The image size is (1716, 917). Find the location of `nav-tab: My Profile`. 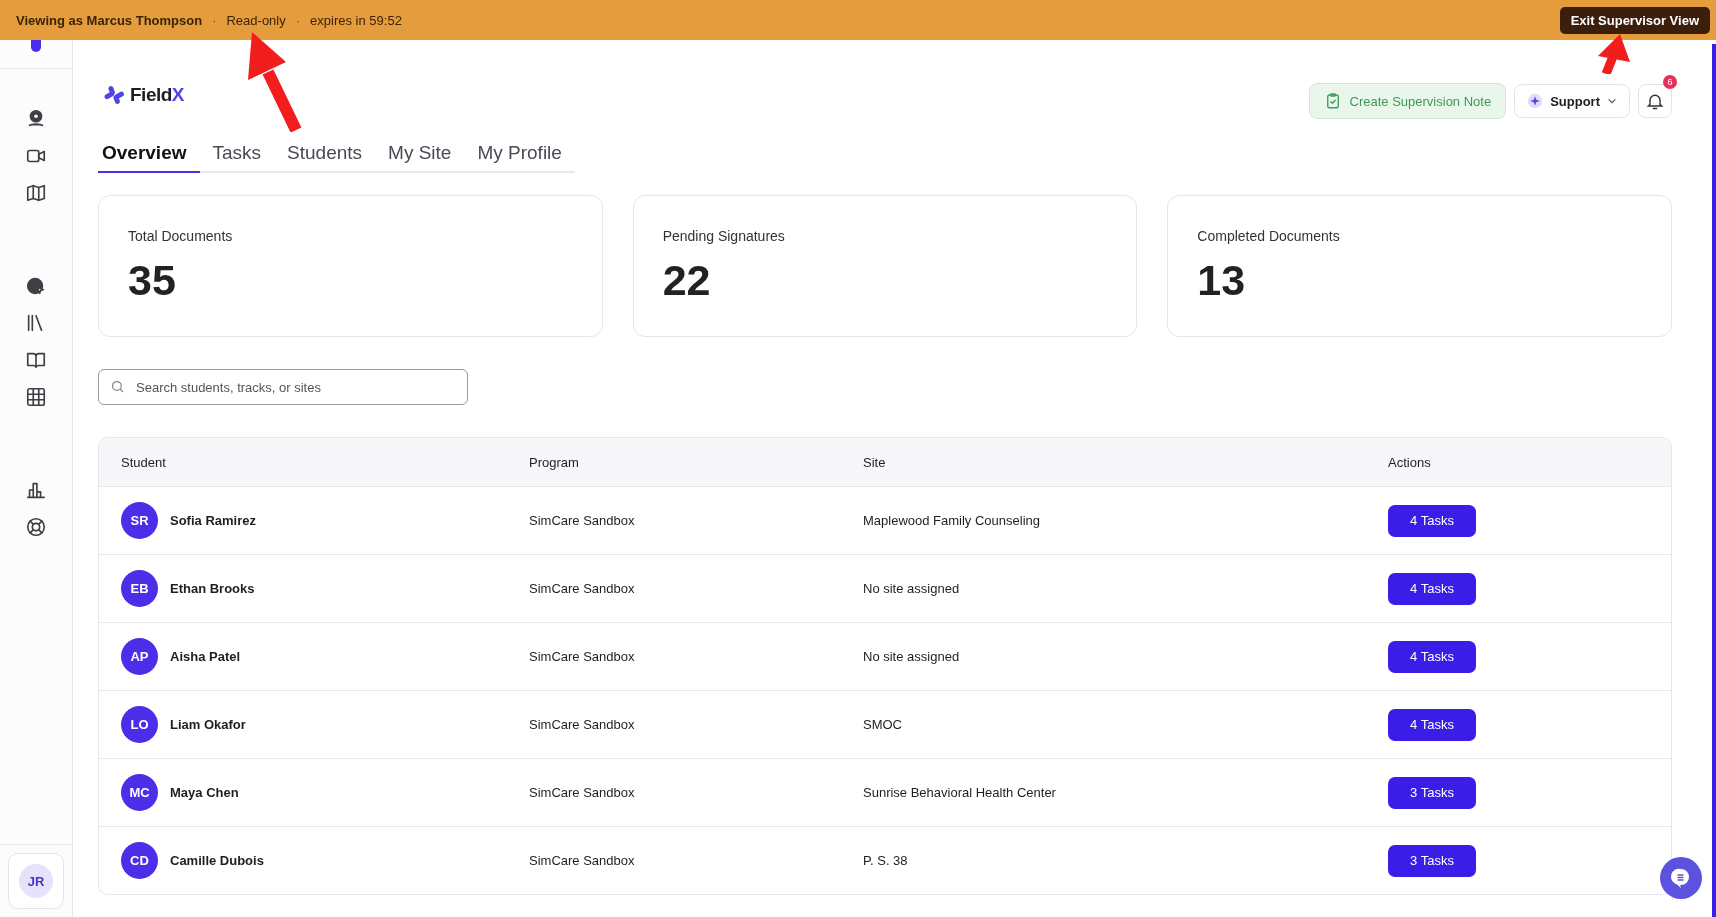

nav-tab: My Profile is located at coordinates (519, 155).